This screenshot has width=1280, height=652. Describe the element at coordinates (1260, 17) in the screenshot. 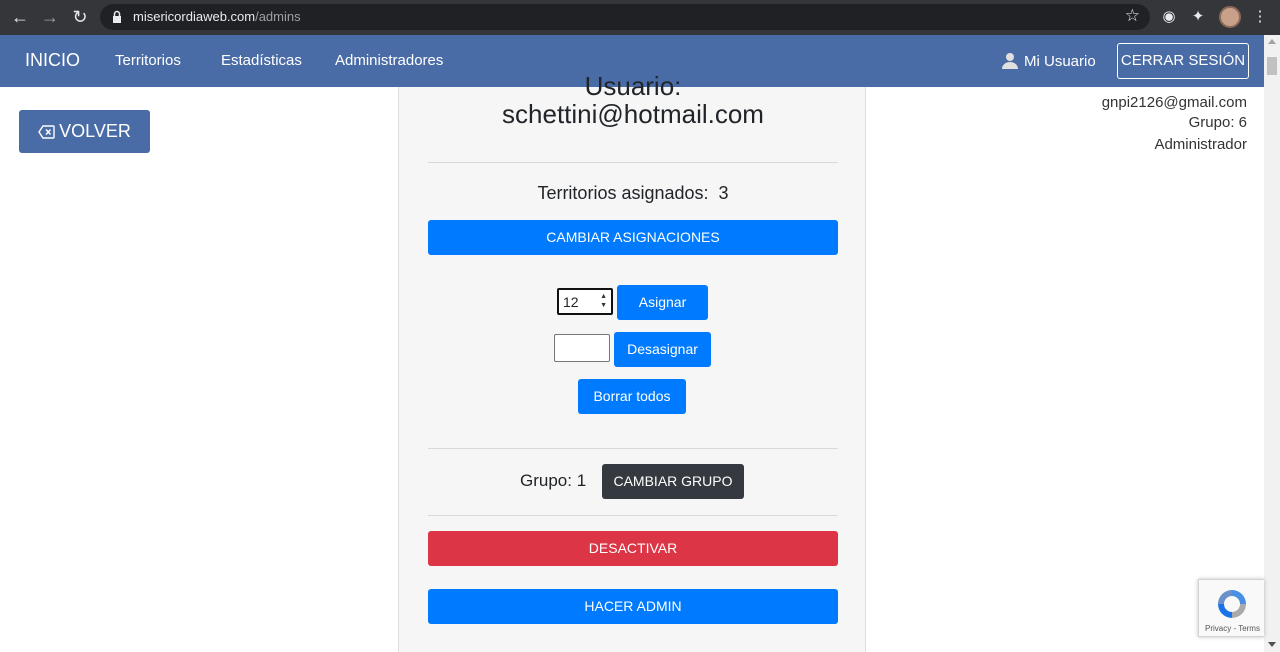

I see `menu-dots-icon: ⋮` at that location.